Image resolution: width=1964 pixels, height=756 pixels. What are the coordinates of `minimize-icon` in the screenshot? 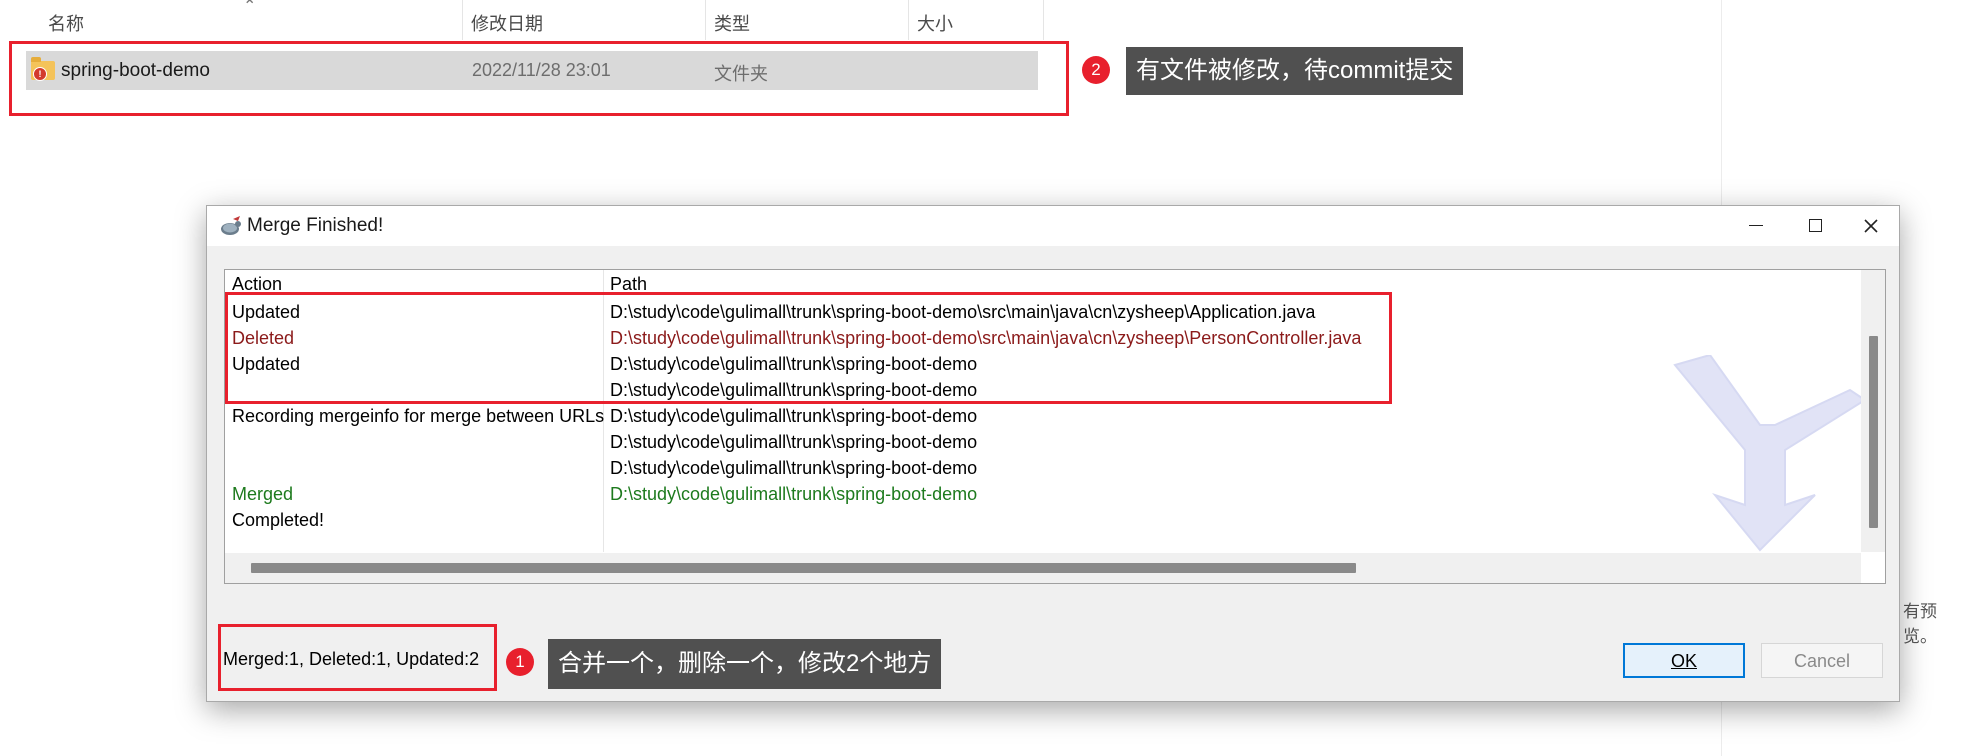 It's located at (1756, 225).